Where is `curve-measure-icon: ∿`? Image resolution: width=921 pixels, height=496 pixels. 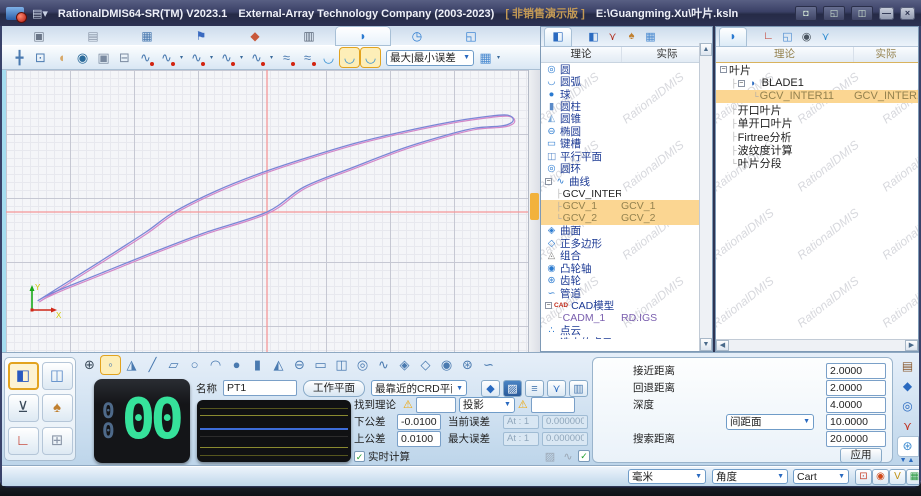
curve-measure-icon: ∿ is located at coordinates (145, 57).